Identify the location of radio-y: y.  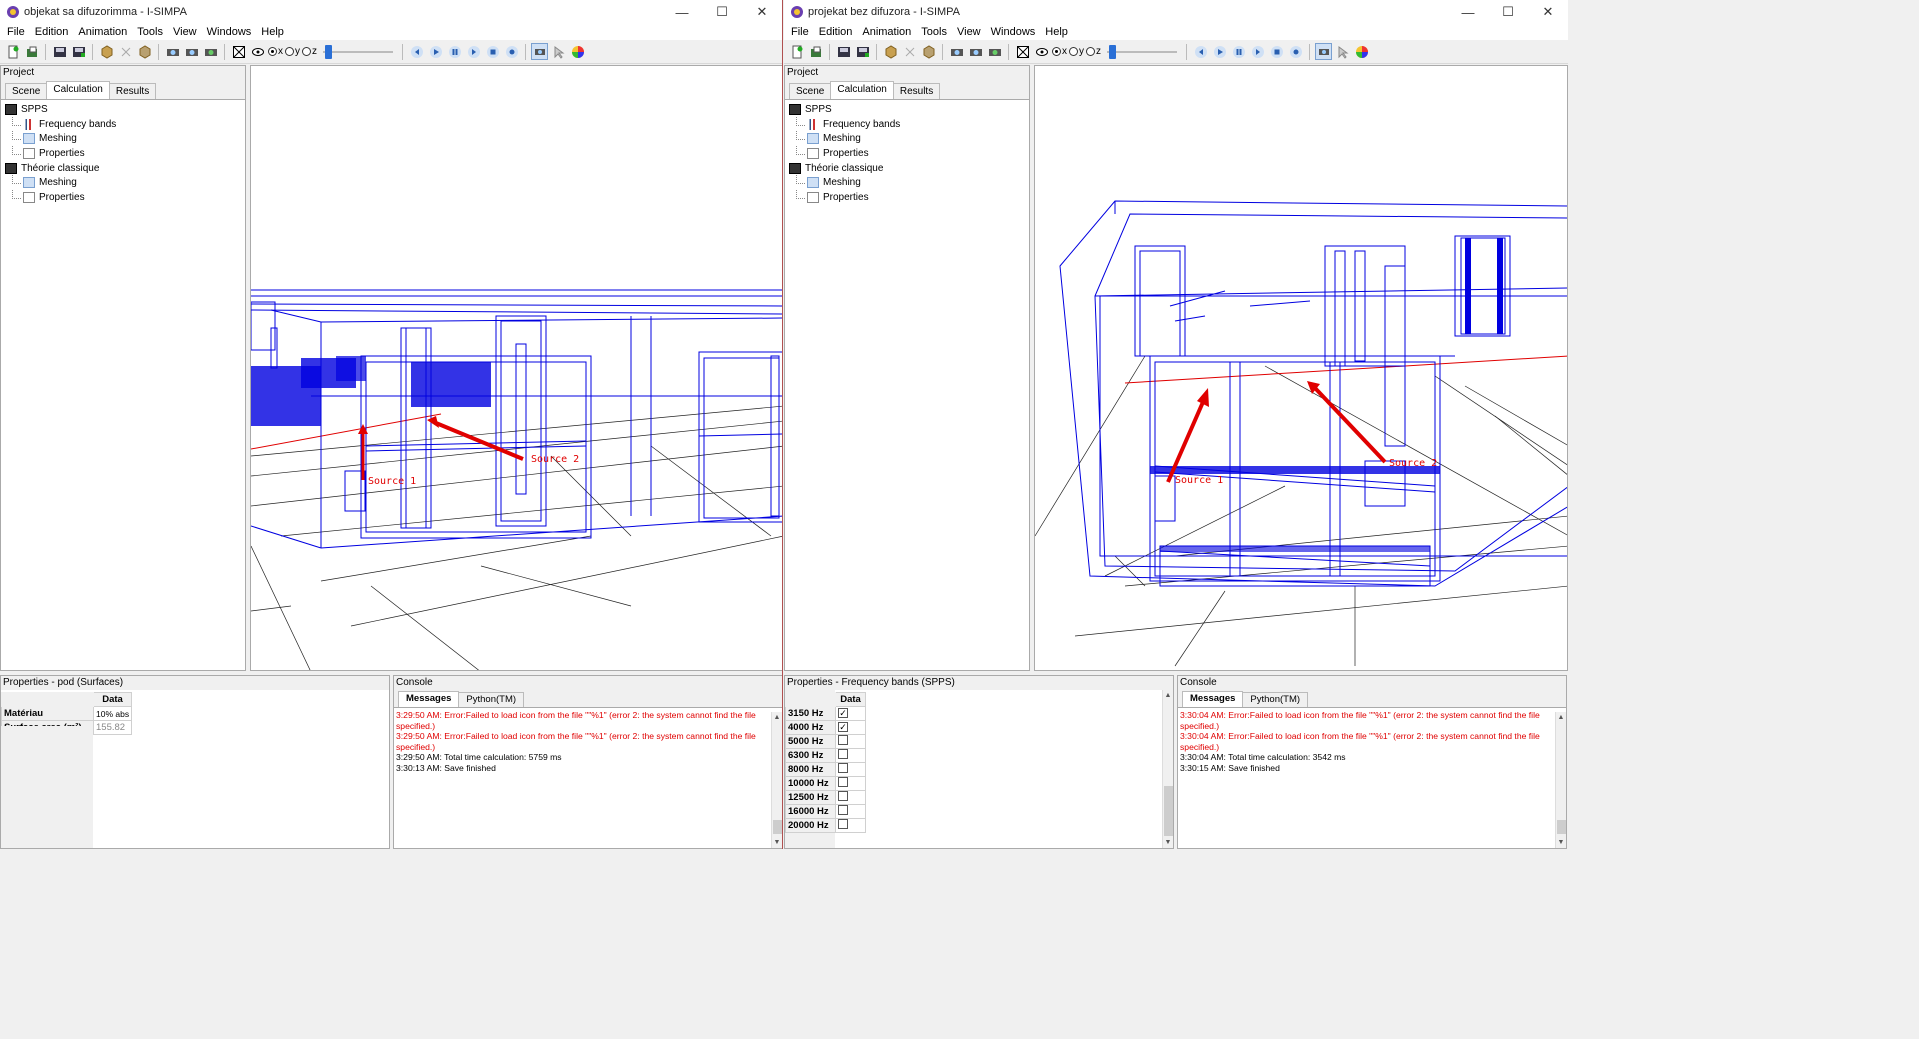
(292, 51).